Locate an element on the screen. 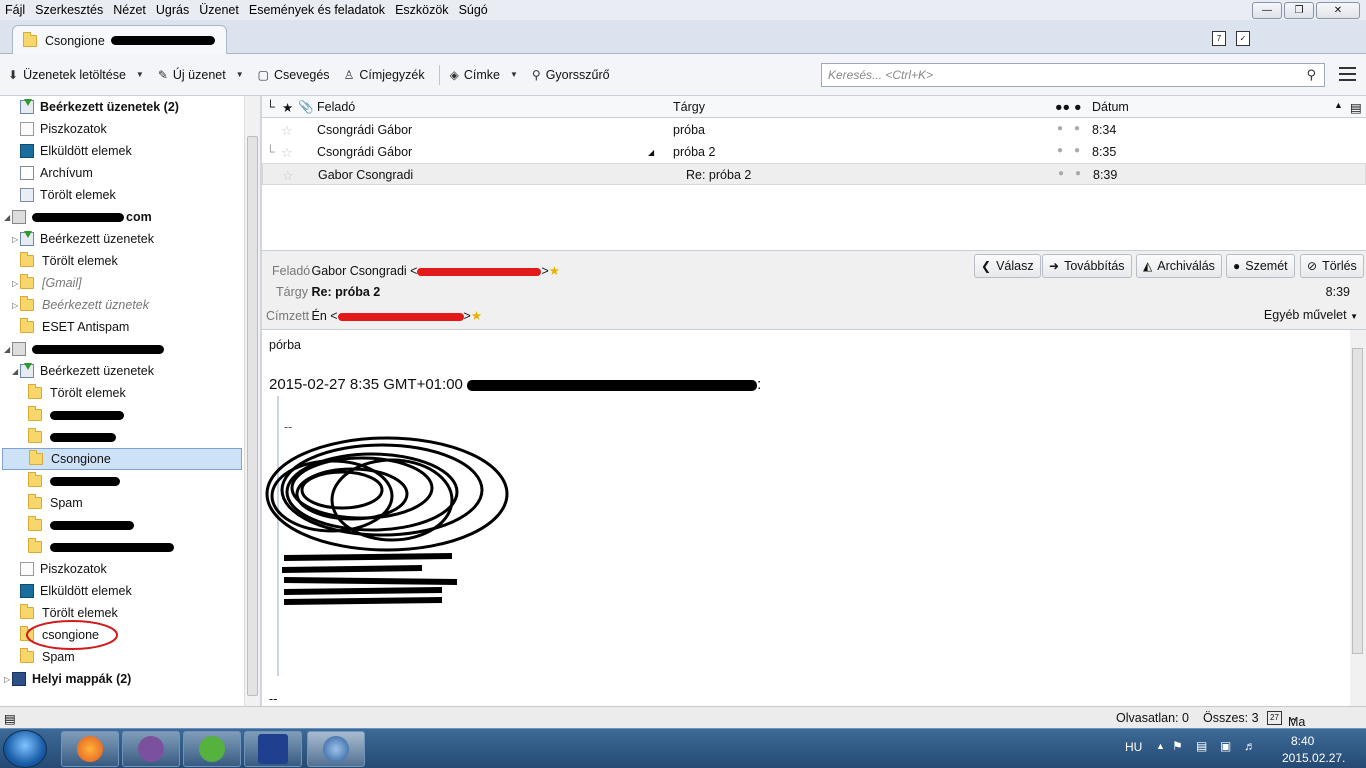 The width and height of the screenshot is (1366, 768). junk-column-icon: ● is located at coordinates (1078, 107).